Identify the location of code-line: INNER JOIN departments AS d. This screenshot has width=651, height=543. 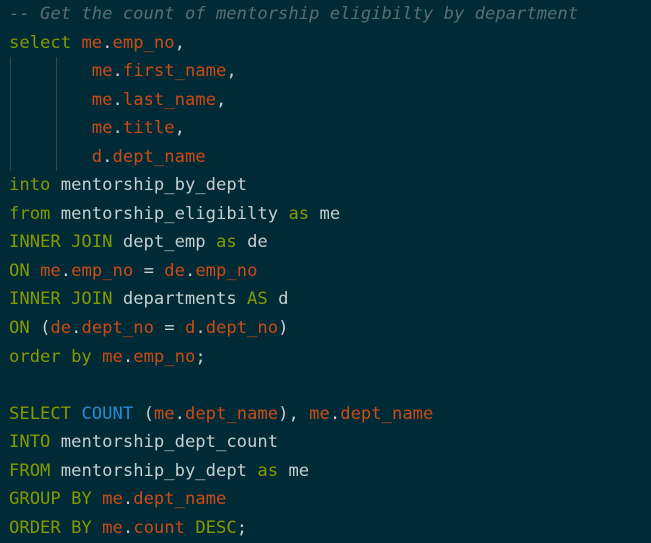
(330, 299).